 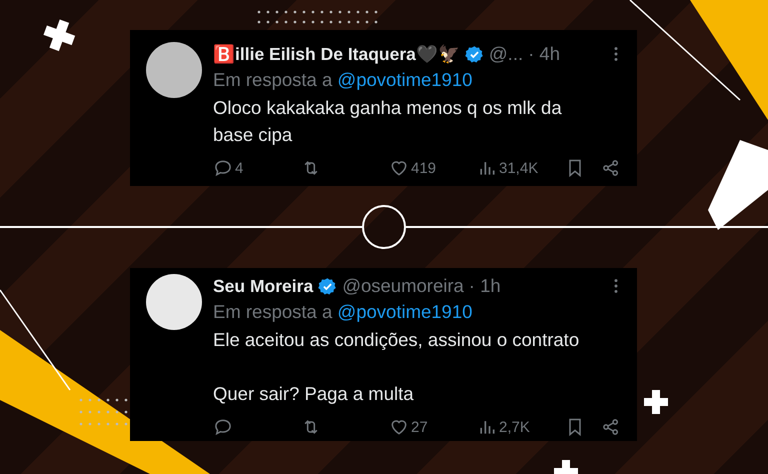 What do you see at coordinates (263, 286) in the screenshot?
I see `display-name: Seu Moreira` at bounding box center [263, 286].